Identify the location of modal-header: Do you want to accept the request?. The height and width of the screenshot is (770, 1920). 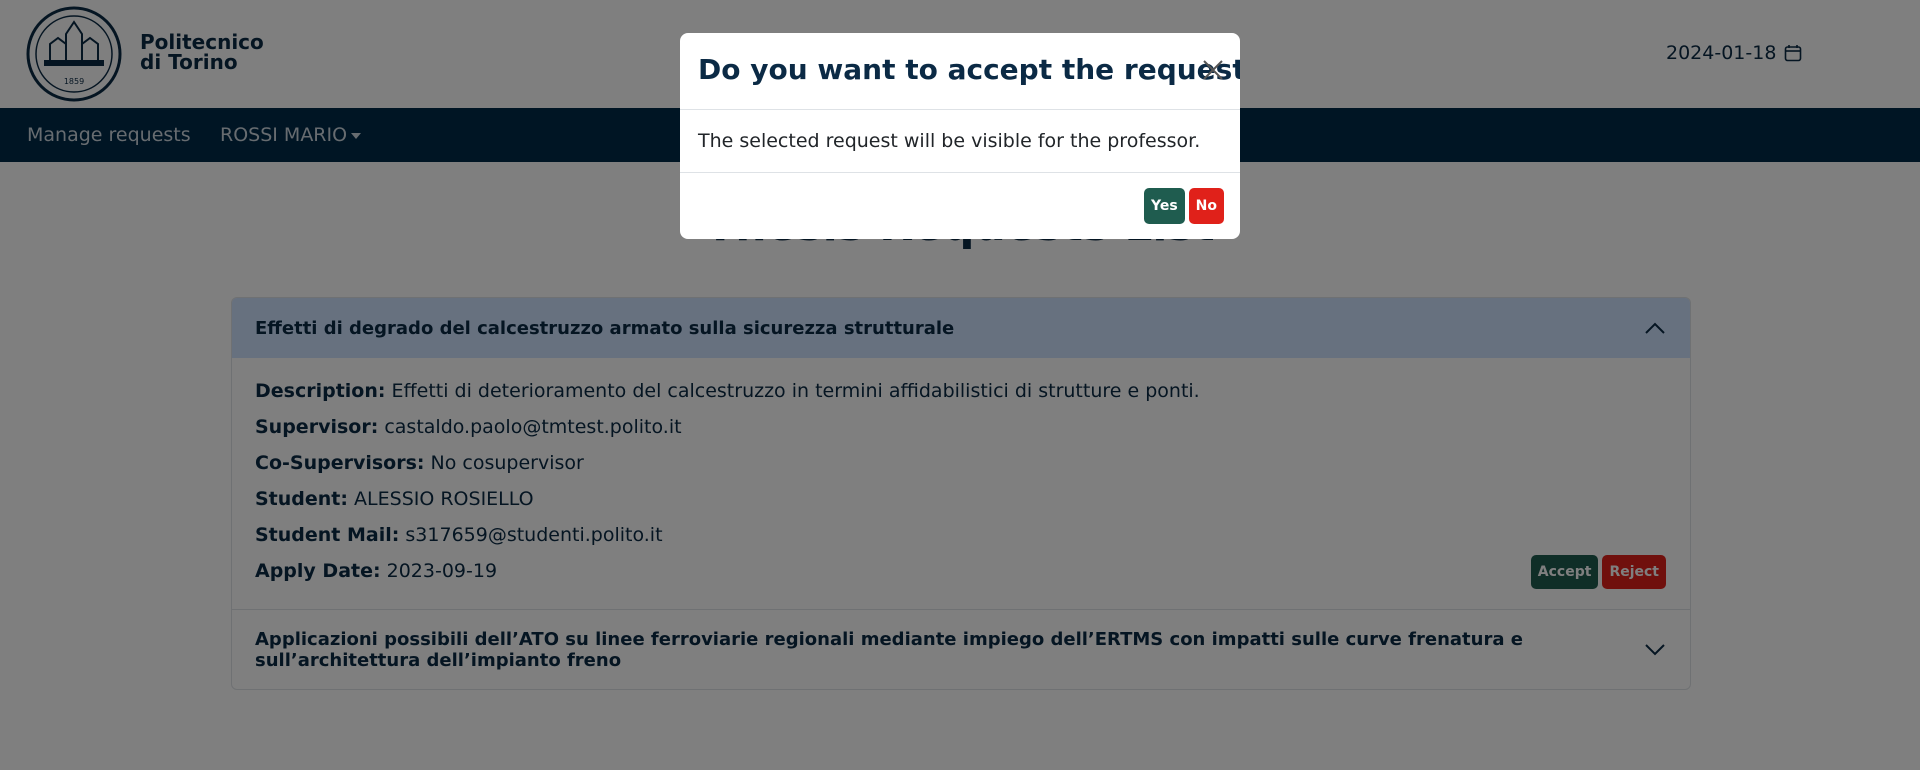
(960, 71).